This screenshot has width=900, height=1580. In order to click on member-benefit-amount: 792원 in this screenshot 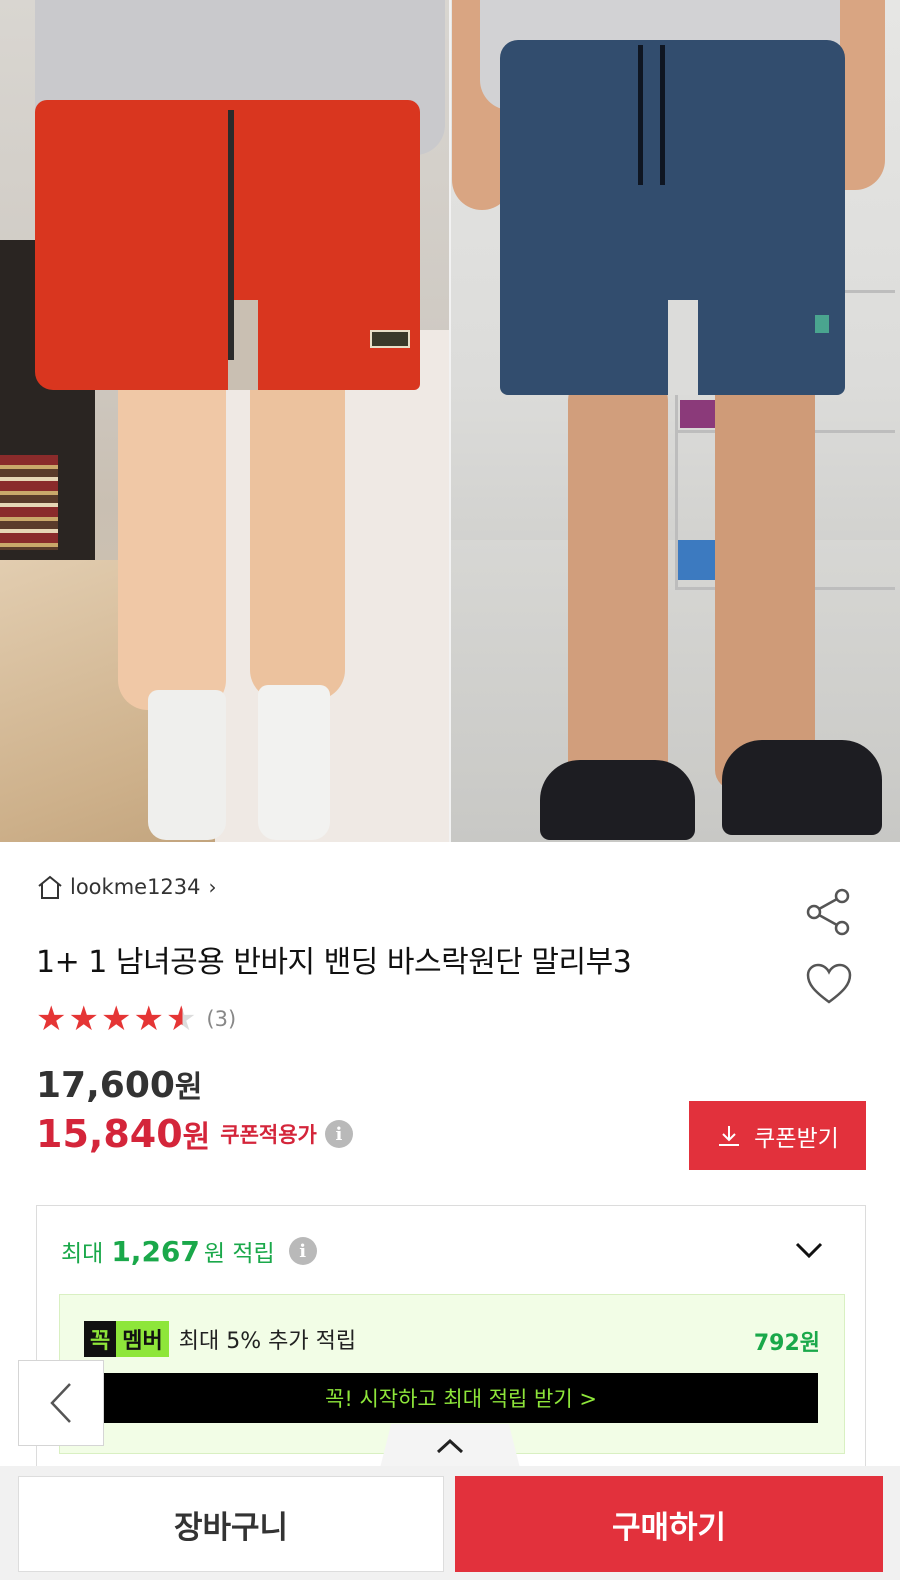, I will do `click(786, 1343)`.